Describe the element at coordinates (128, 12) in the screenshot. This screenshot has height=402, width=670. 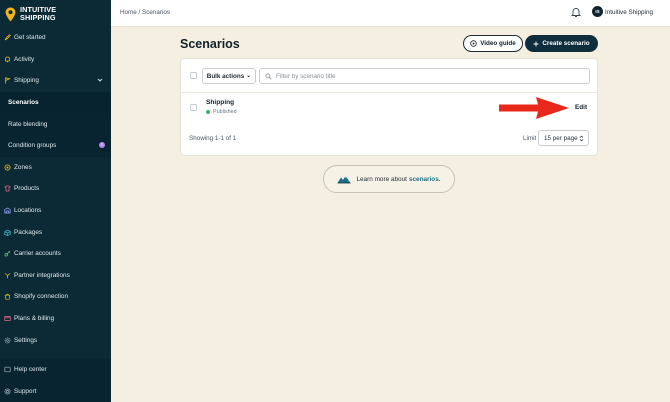
I see `breadcrumb-home: Home` at that location.